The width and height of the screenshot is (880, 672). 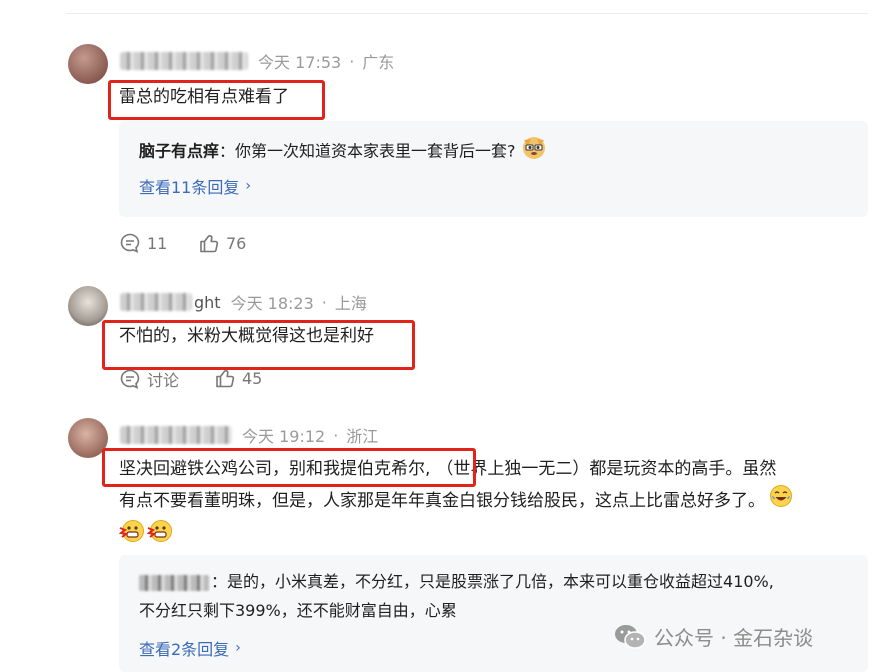 I want to click on comment-meta: ght 今天 18:23 · 上海, so click(x=243, y=302).